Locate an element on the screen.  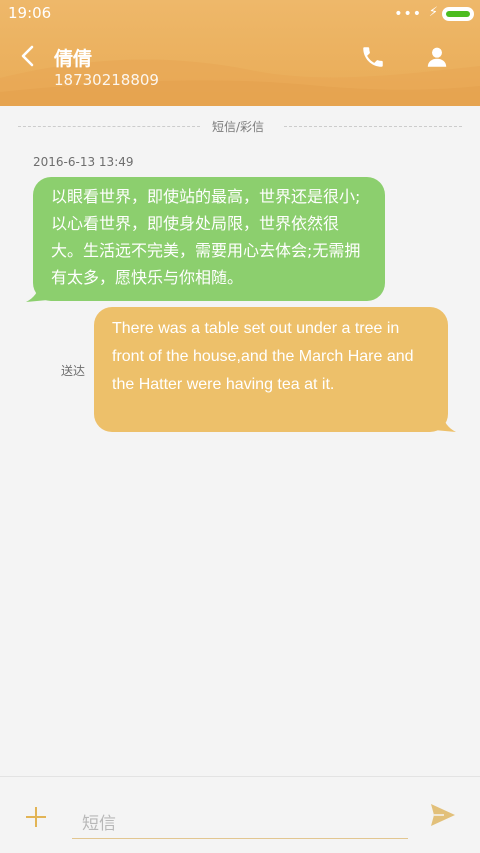
divider-label: 短信/彩信 is located at coordinates (238, 127).